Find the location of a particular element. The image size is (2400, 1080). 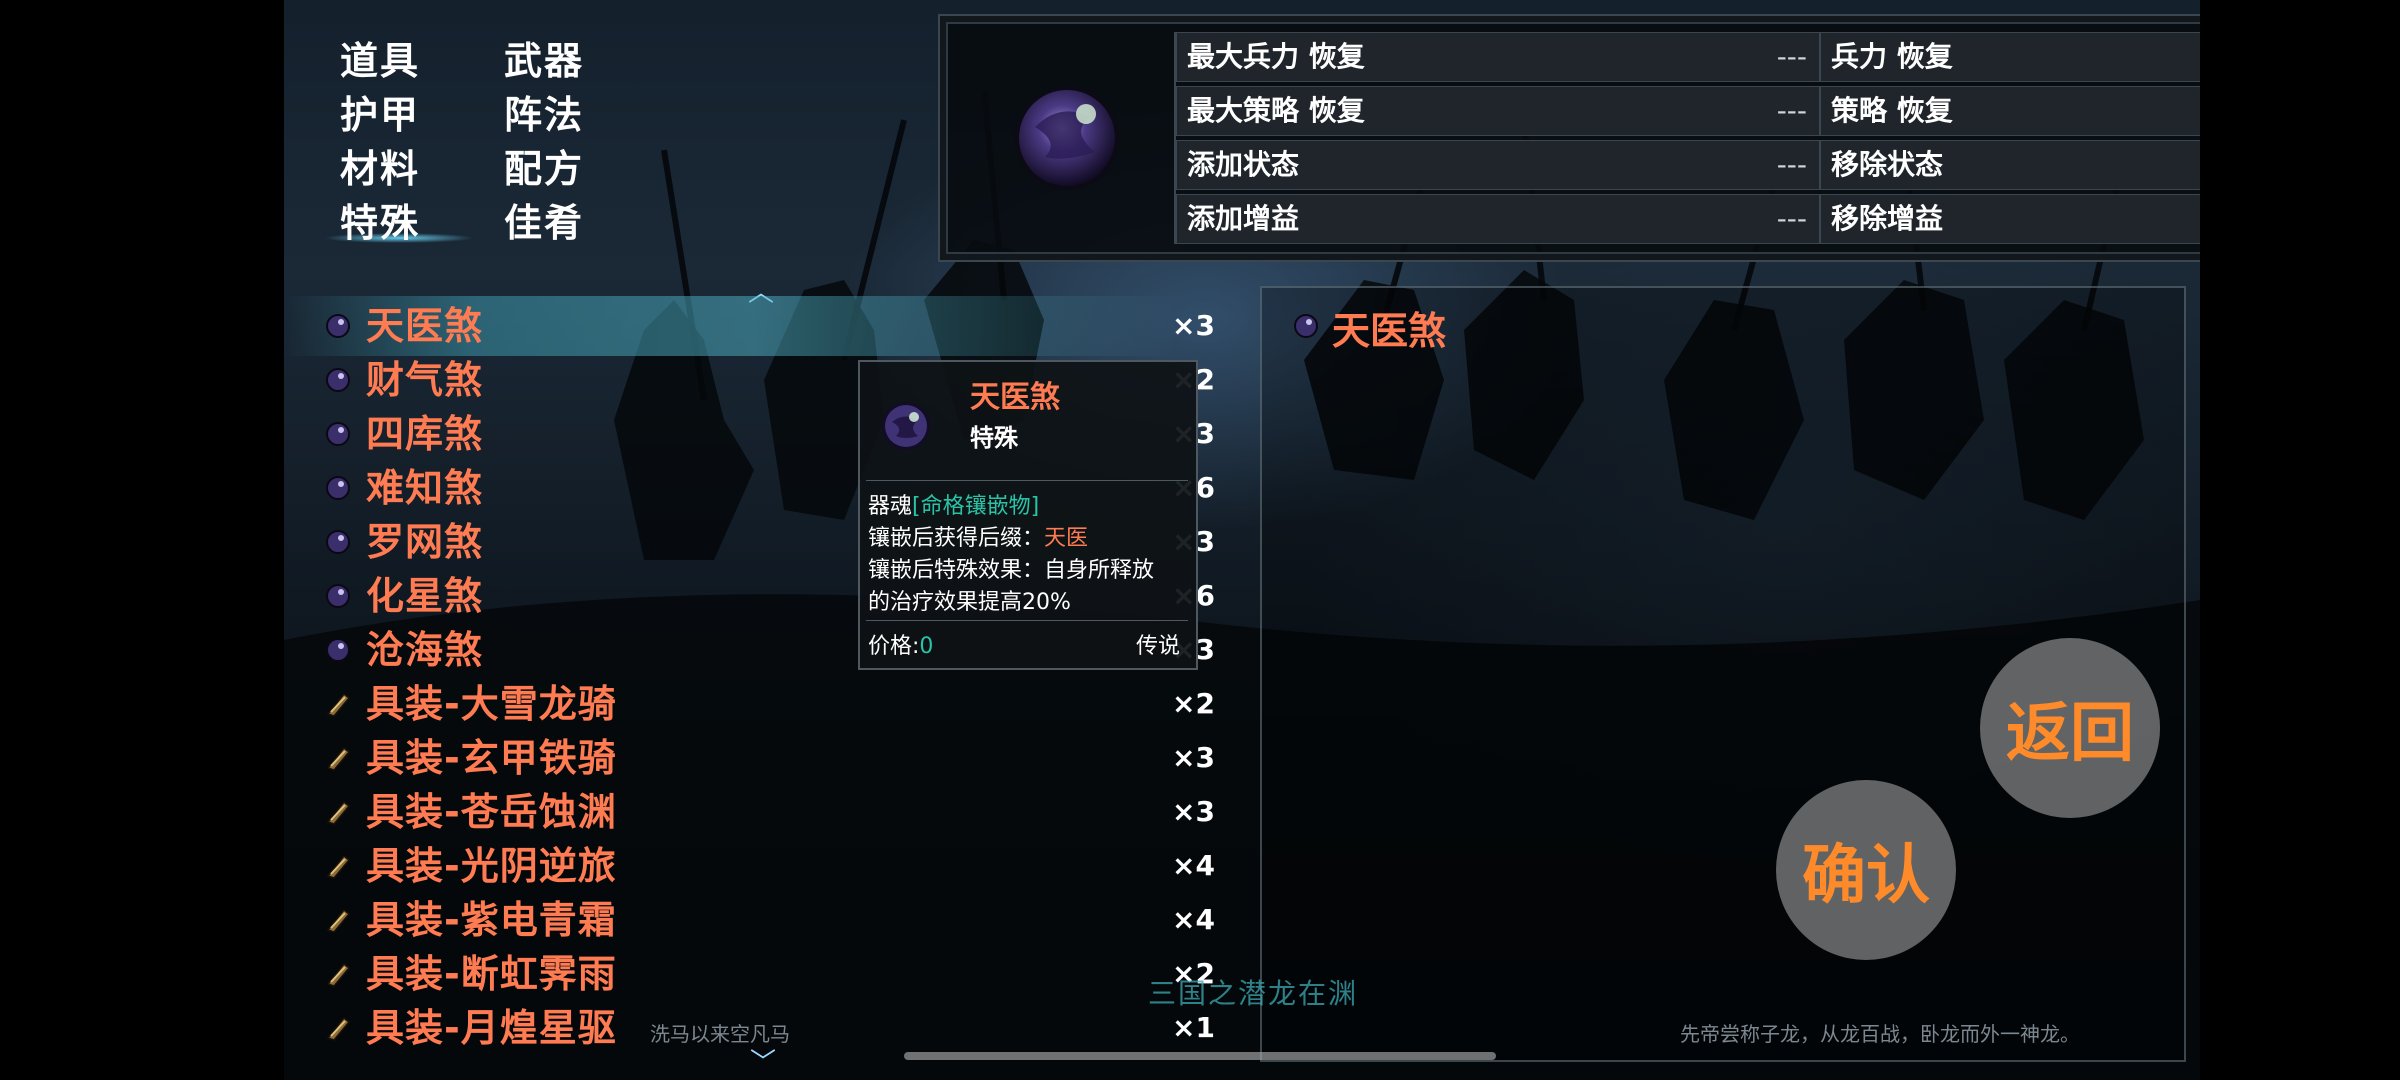

tooltip-suffix-value: 天医 is located at coordinates (1066, 538).